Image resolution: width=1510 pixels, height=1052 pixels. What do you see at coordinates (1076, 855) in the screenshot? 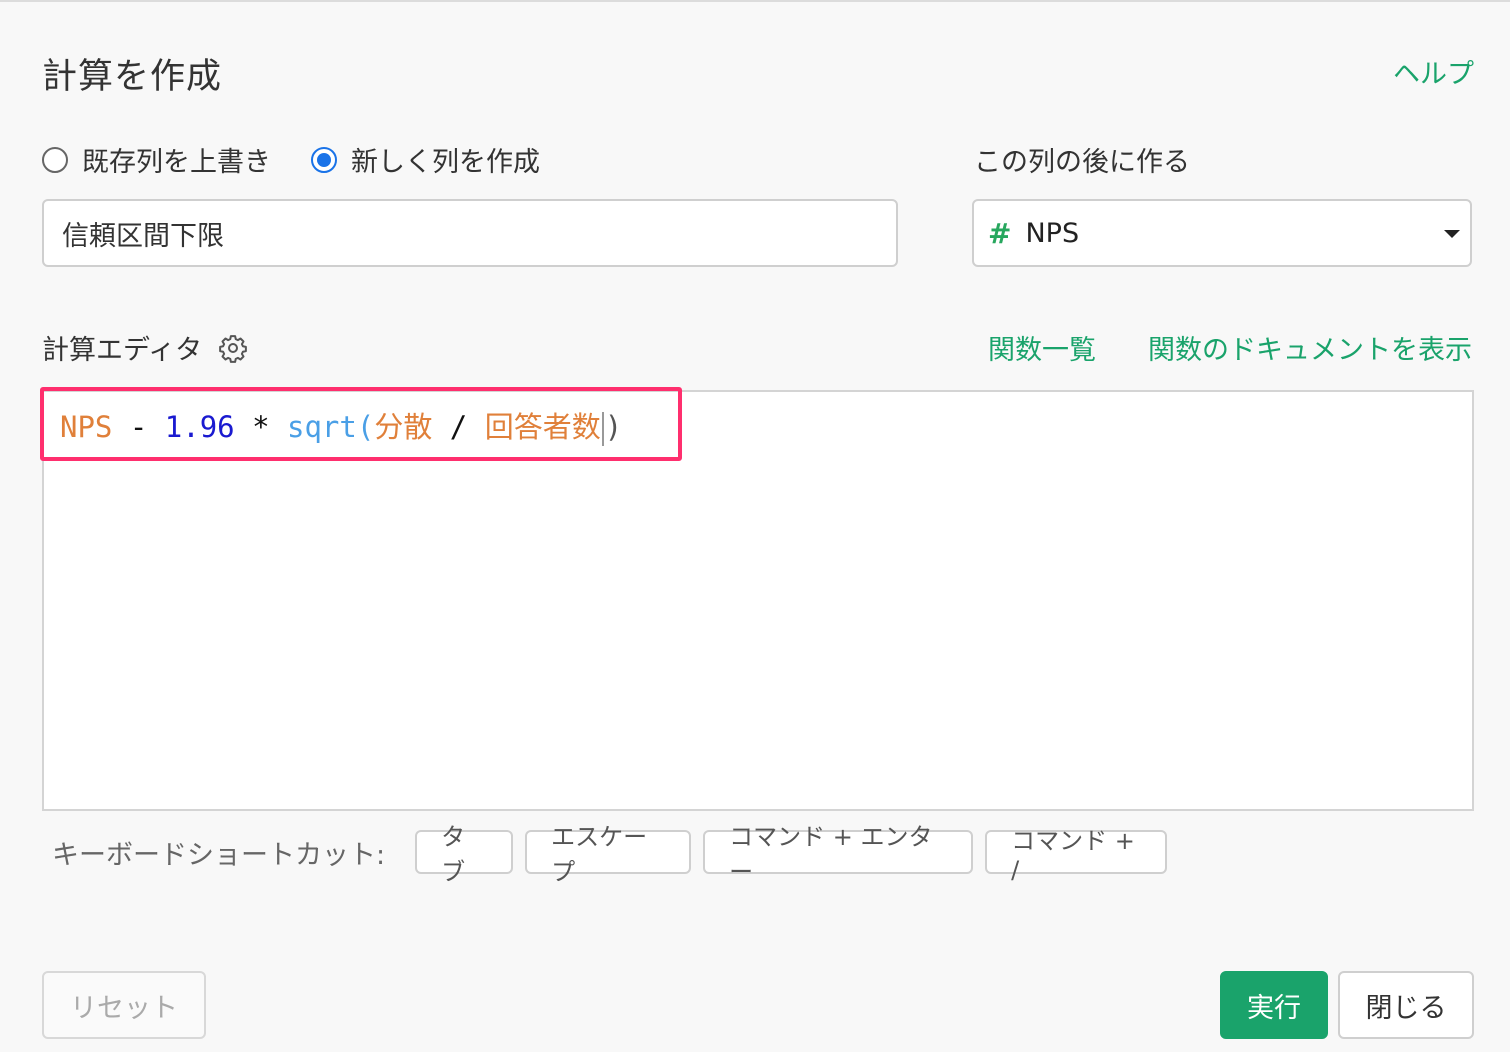
I see `shortcut-cmd-slash-button: コマンド + /` at bounding box center [1076, 855].